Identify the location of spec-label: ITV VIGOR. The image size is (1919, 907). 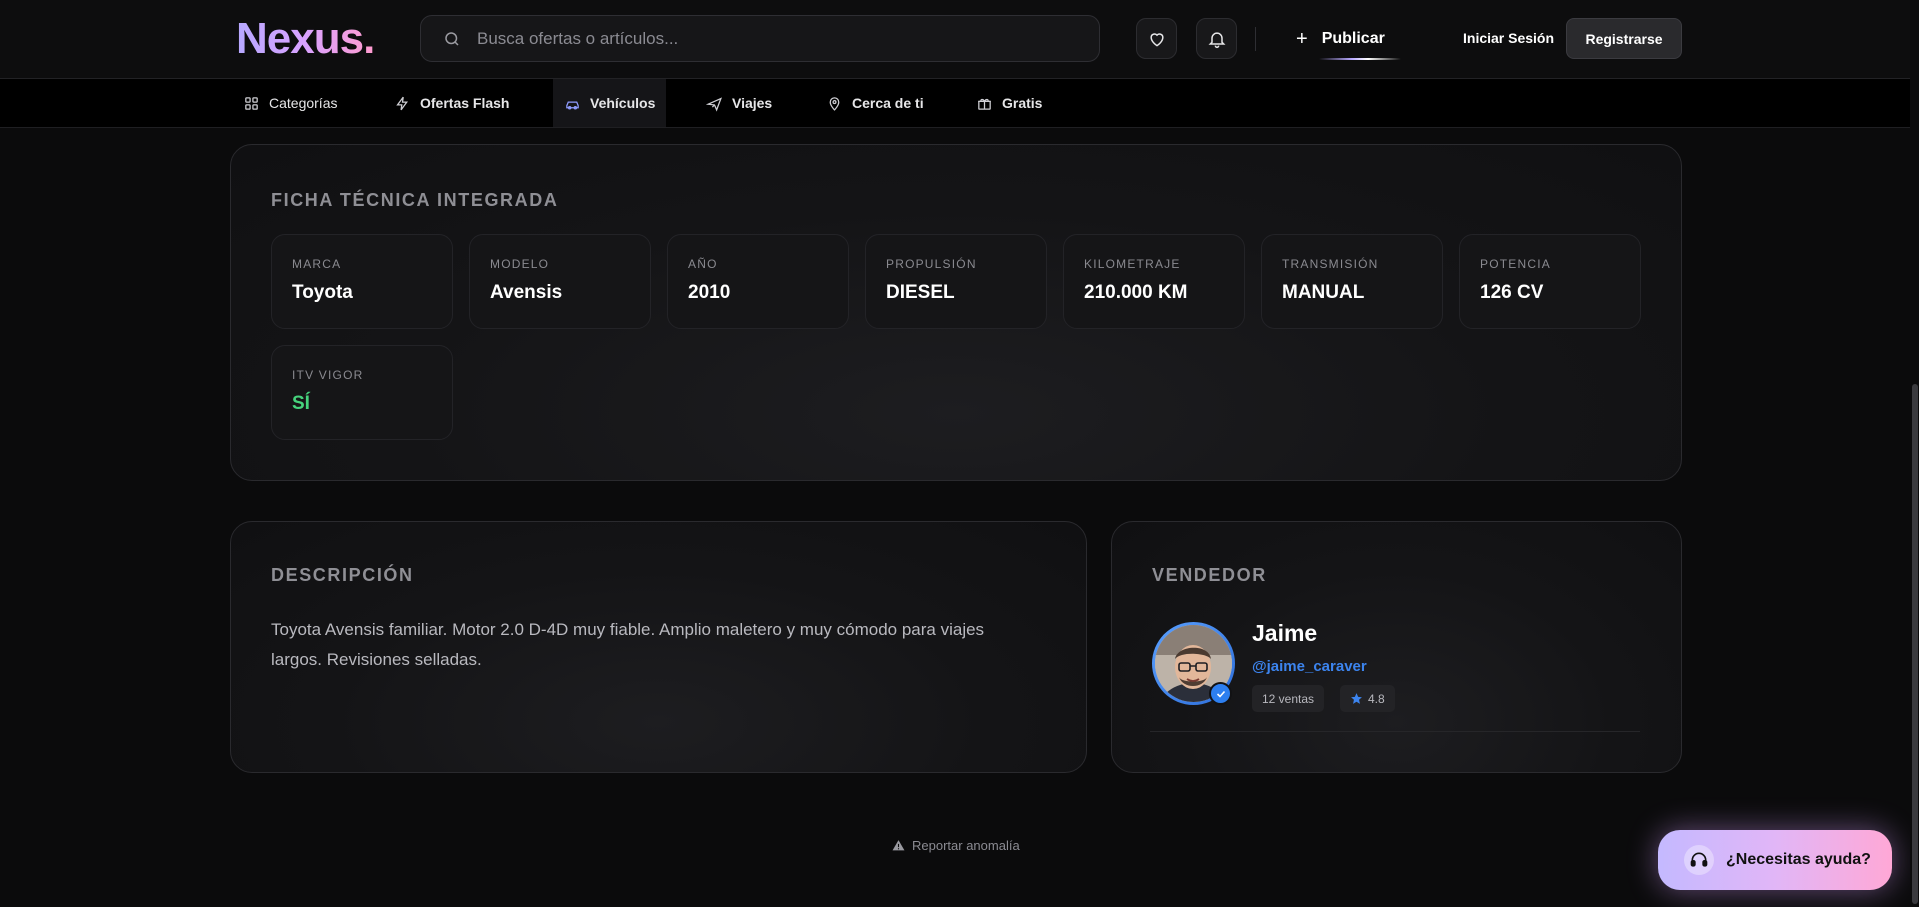
(328, 375).